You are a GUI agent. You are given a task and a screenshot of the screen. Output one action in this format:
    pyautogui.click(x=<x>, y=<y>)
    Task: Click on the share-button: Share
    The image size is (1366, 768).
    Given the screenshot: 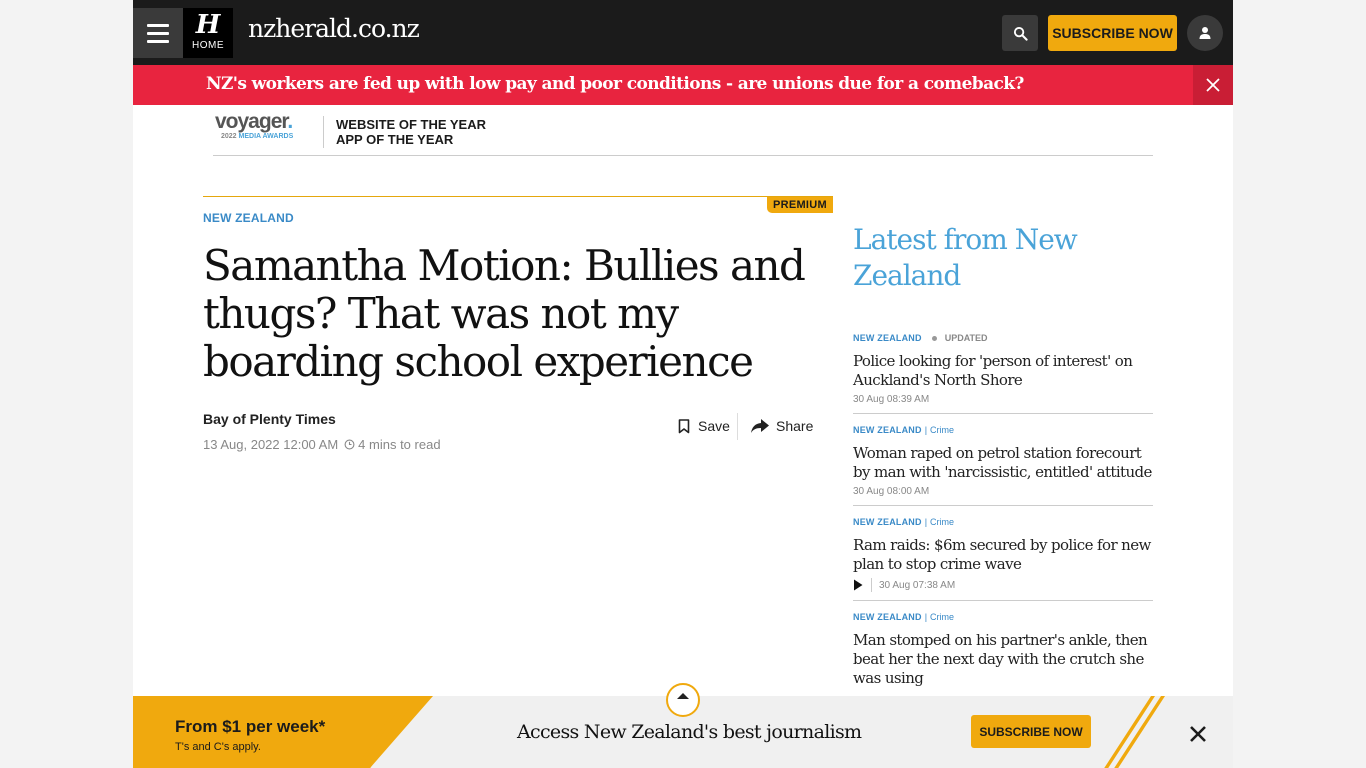 What is the action you would take?
    pyautogui.click(x=781, y=426)
    